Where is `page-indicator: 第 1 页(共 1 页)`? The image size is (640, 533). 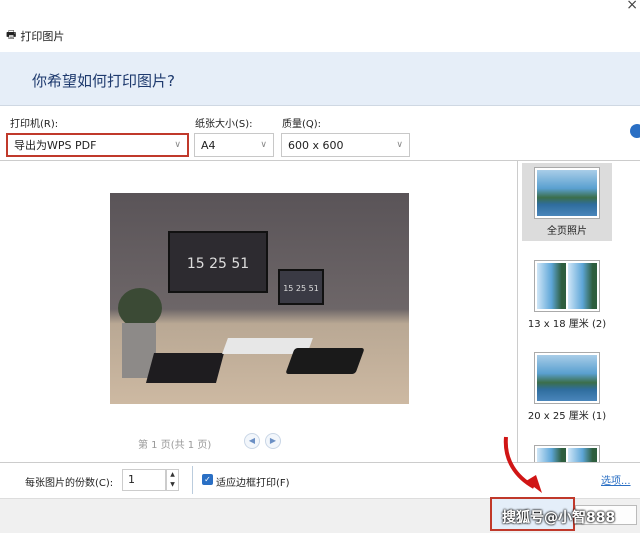 page-indicator: 第 1 页(共 1 页) is located at coordinates (175, 445).